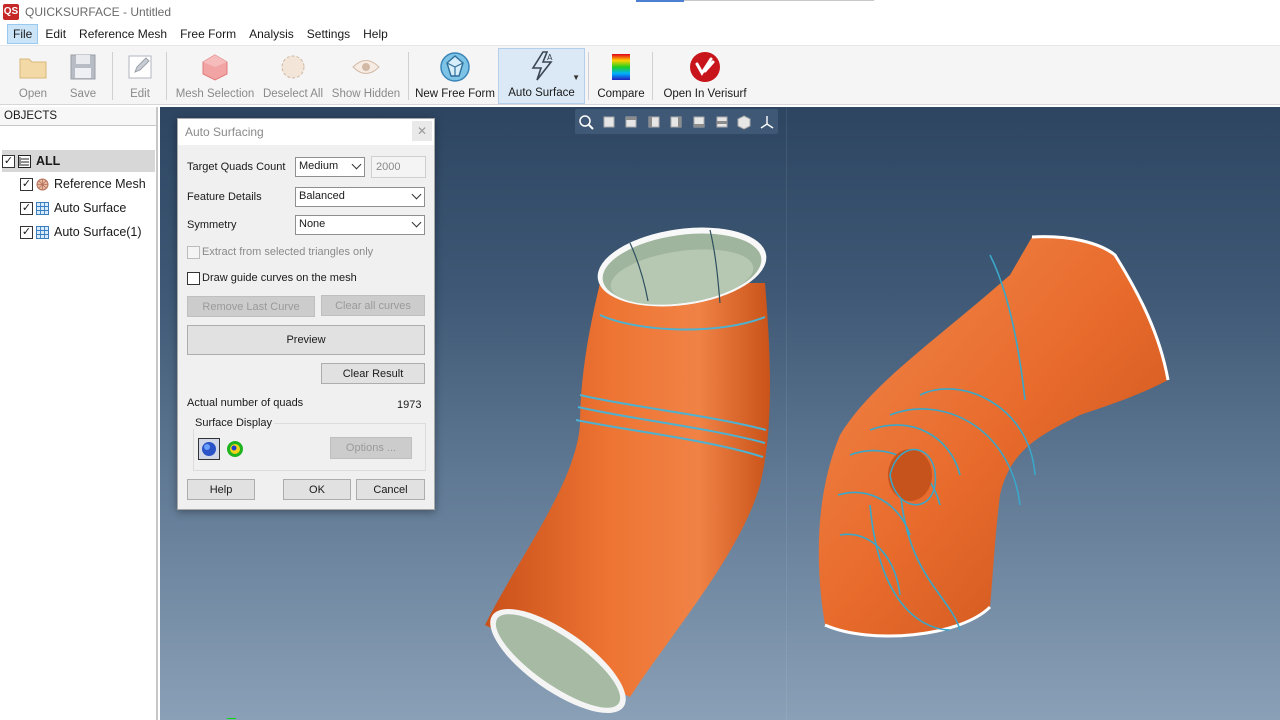  What do you see at coordinates (23, 34) in the screenshot?
I see `menu-file: File` at bounding box center [23, 34].